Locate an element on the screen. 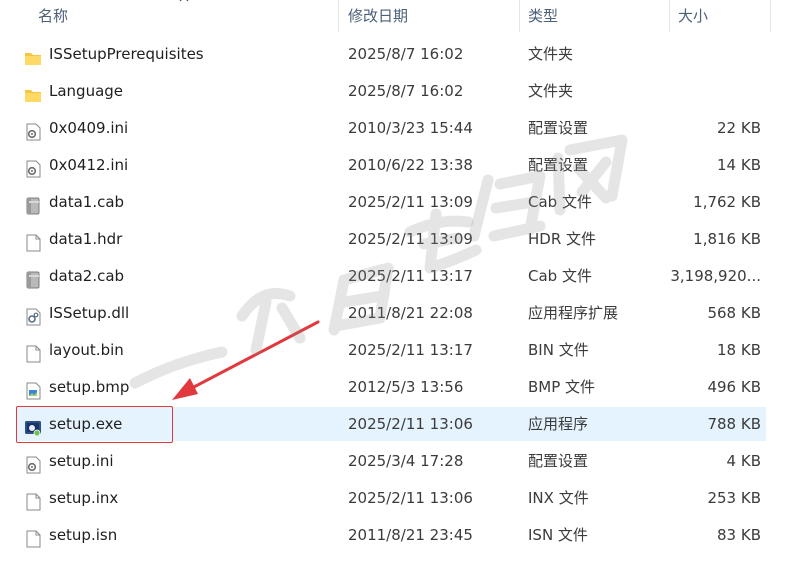  file-name: setup.isn is located at coordinates (83, 535).